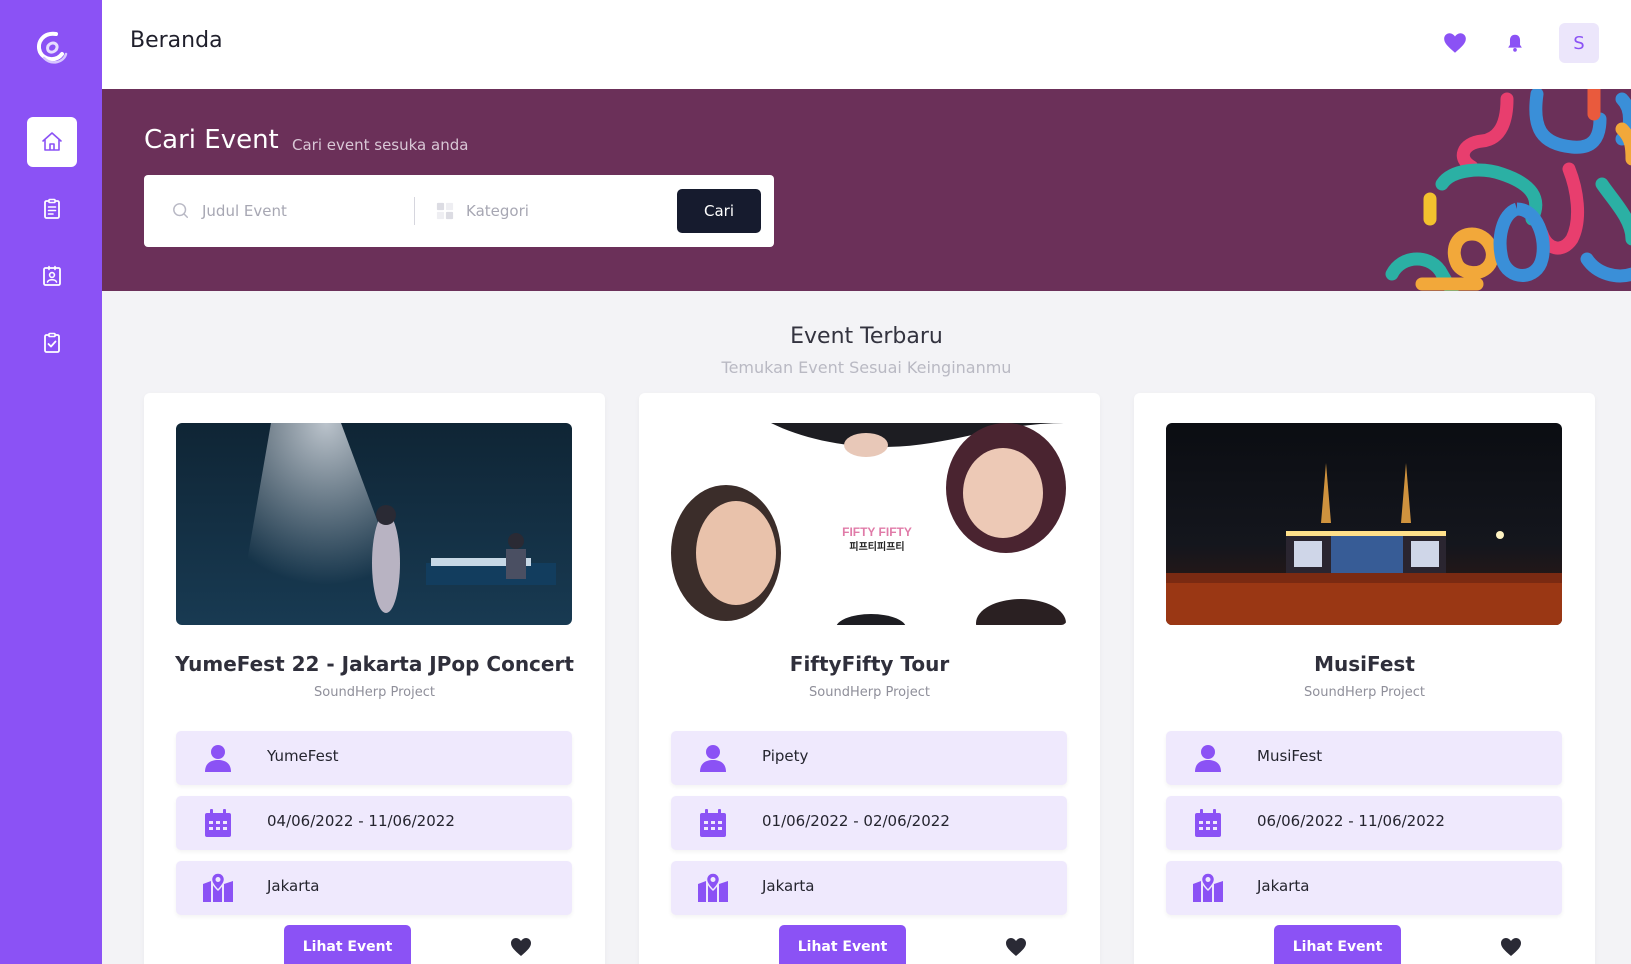 This screenshot has width=1631, height=964. I want to click on search-icon, so click(181, 211).